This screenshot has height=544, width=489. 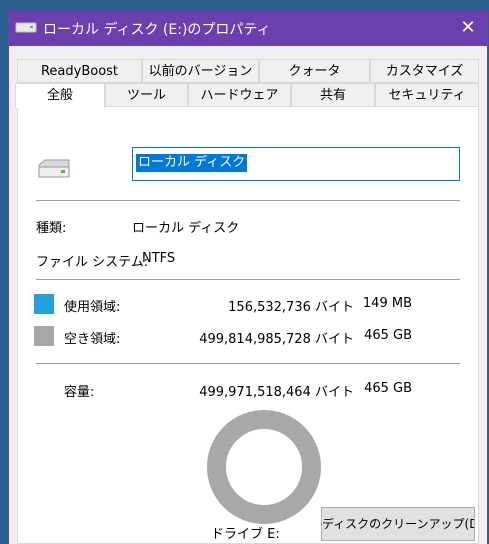 I want to click on free-space-bytes: 499,814,985,728 バイト, so click(x=276, y=339).